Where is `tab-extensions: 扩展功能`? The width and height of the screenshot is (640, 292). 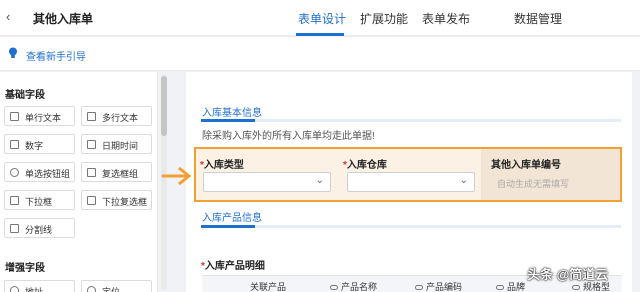
tab-extensions: 扩展功能 is located at coordinates (384, 18).